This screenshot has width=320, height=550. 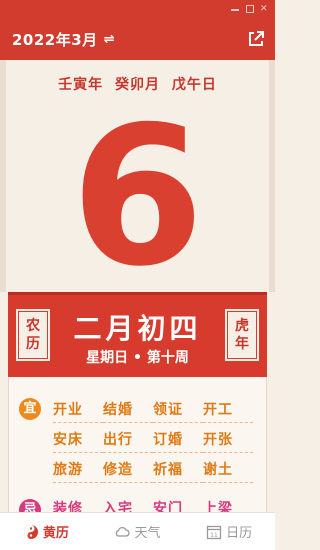 I want to click on zodiac-seal-char: 年, so click(x=242, y=344).